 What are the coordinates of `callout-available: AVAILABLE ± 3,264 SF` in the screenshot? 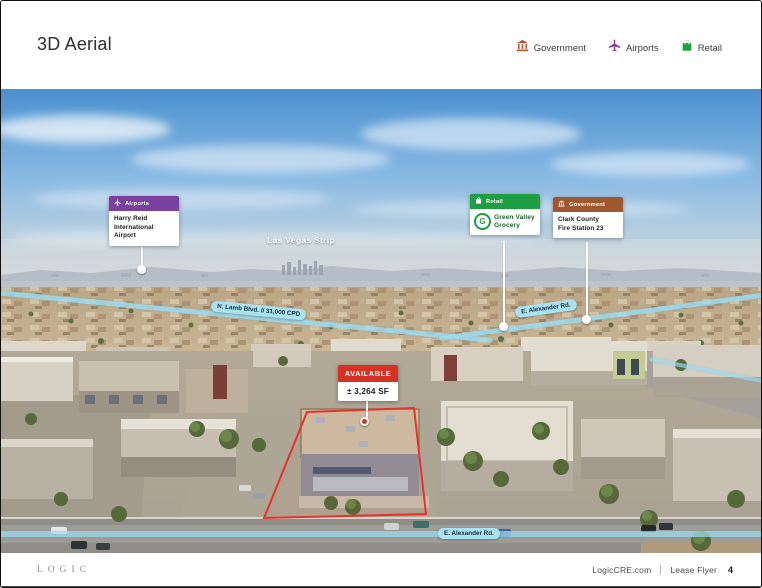 It's located at (368, 383).